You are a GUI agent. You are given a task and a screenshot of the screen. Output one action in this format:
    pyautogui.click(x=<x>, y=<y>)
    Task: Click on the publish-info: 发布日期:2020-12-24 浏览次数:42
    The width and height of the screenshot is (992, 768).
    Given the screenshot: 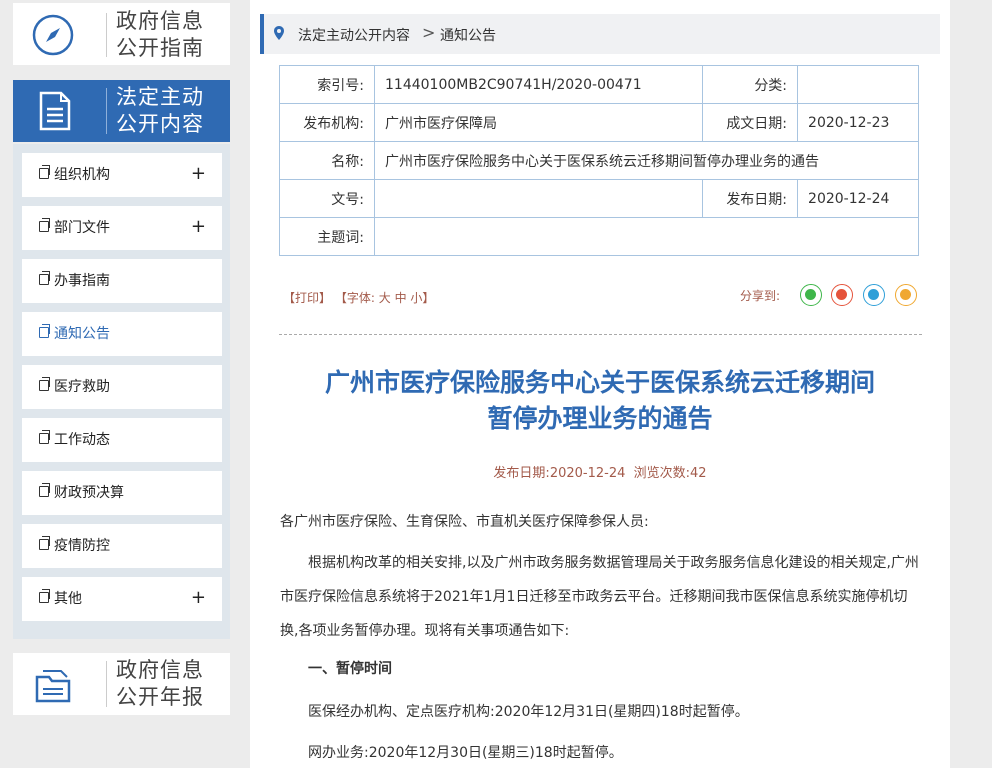 What is the action you would take?
    pyautogui.click(x=600, y=473)
    